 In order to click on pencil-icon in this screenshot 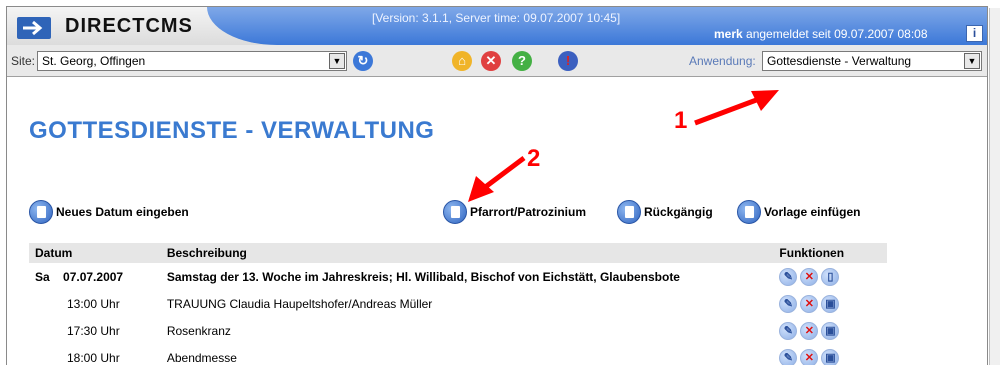, I will do `click(455, 212)`.